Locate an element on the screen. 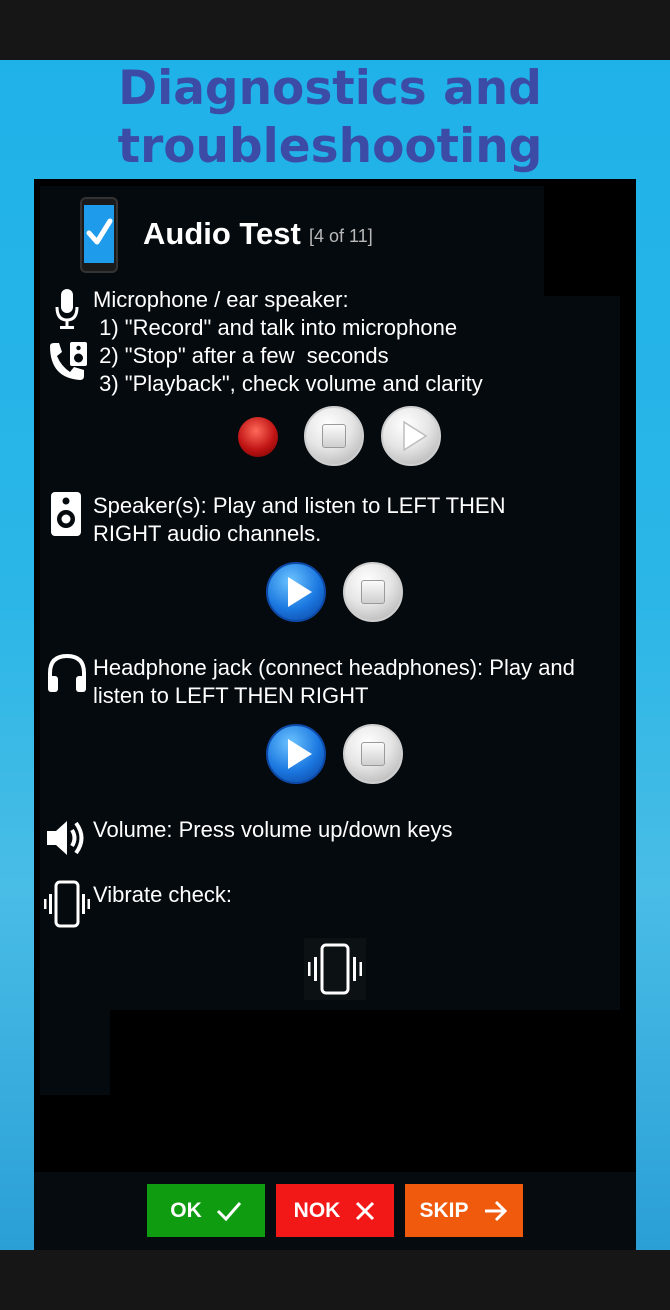 Image resolution: width=670 pixels, height=1310 pixels. speaker-icon is located at coordinates (66, 514).